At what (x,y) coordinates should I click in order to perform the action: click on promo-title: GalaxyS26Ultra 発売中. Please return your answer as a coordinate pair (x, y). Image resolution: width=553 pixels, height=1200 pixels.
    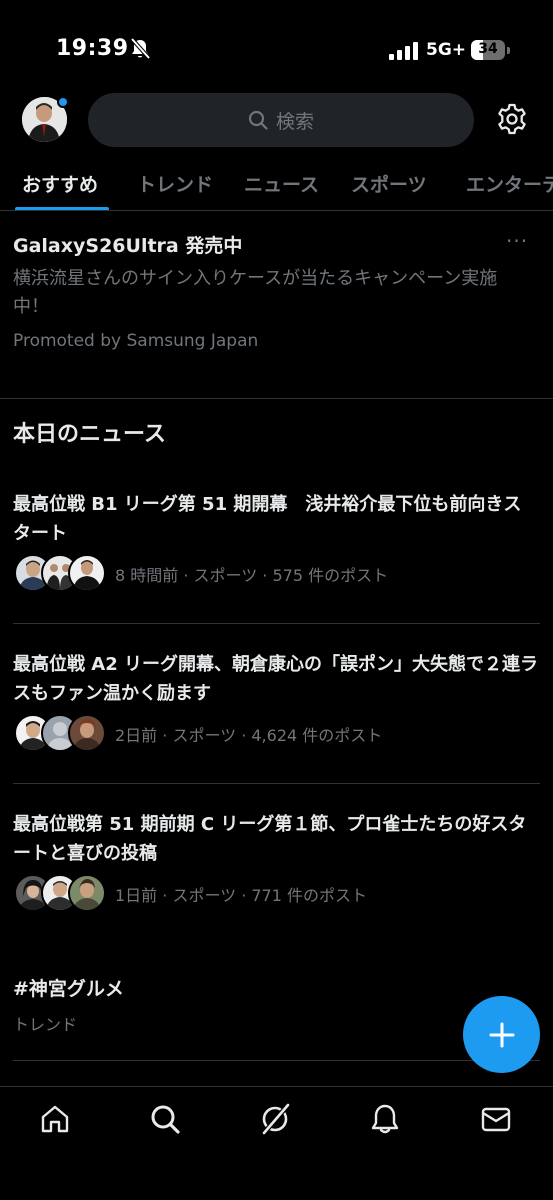
    Looking at the image, I should click on (128, 246).